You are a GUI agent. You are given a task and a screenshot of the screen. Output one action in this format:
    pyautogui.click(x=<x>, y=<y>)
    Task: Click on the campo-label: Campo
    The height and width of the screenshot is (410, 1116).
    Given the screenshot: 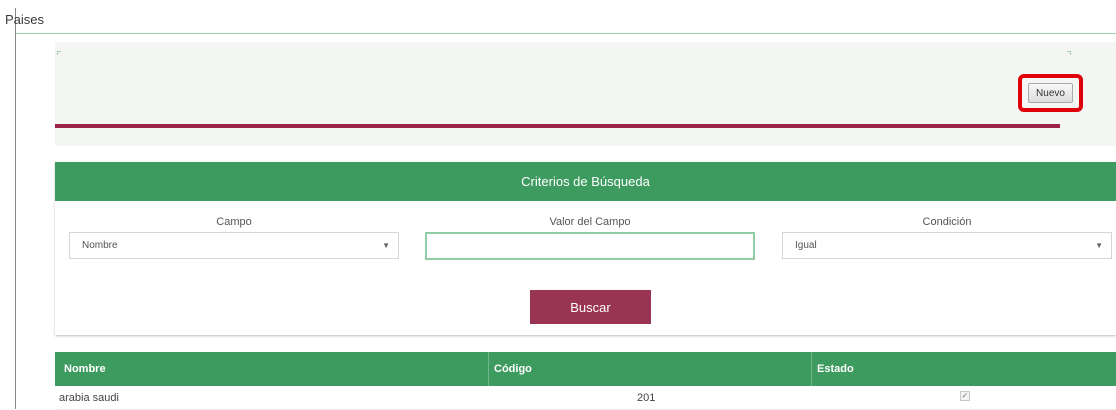 What is the action you would take?
    pyautogui.click(x=234, y=222)
    